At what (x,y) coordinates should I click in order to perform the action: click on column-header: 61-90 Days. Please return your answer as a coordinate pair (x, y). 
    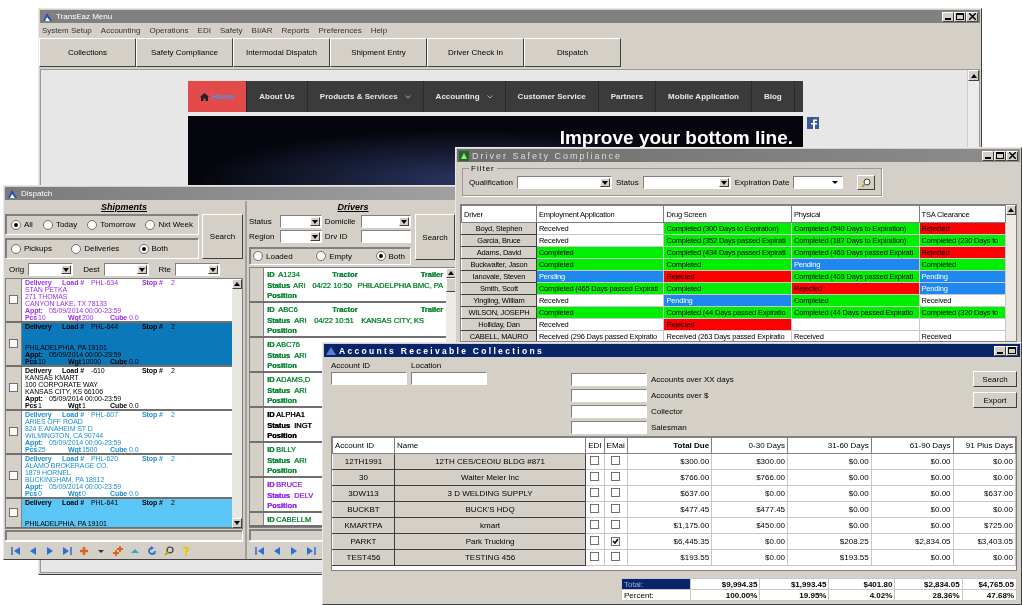
    Looking at the image, I should click on (912, 445).